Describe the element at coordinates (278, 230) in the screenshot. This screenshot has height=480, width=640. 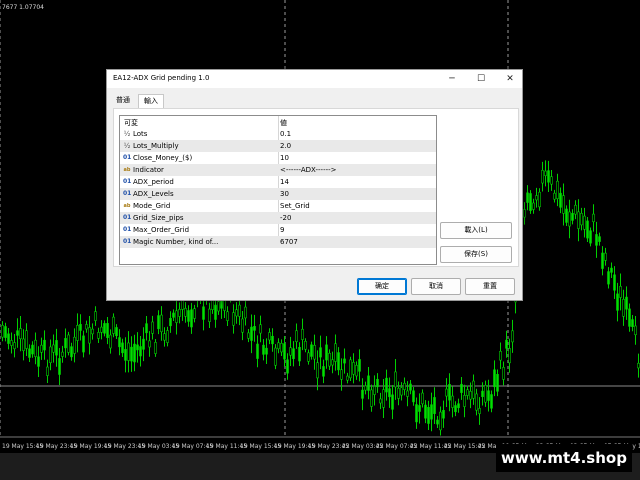
I see `input-row: 01 Max_Order_Grid 9` at that location.